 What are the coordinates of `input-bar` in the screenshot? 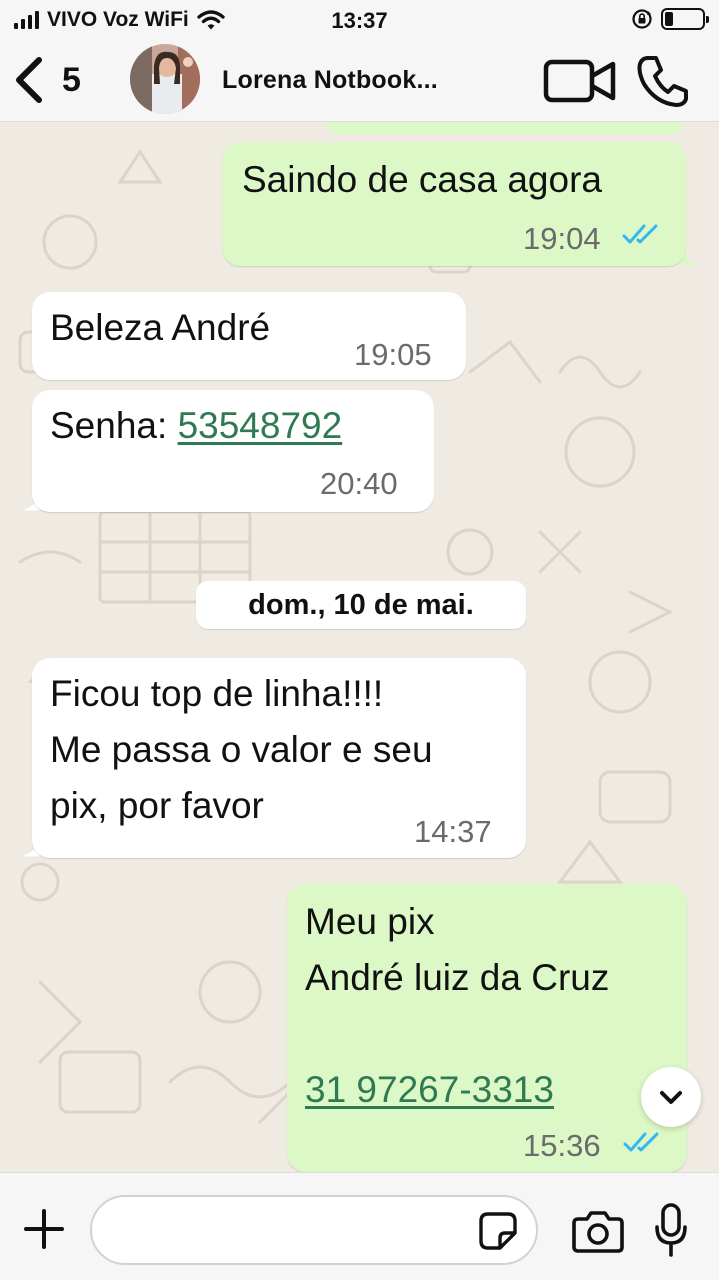 It's located at (359, 1226).